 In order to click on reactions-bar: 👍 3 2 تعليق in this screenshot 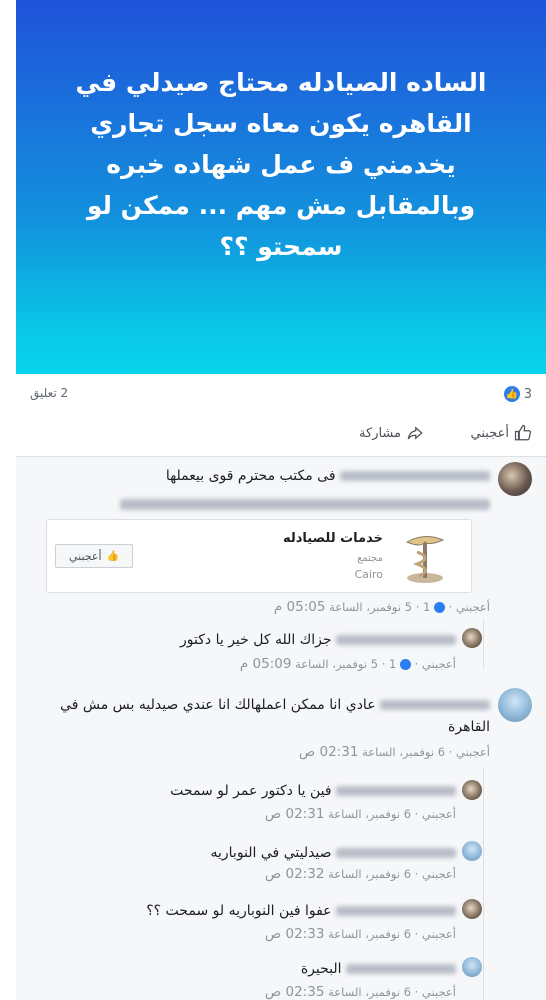, I will do `click(281, 395)`.